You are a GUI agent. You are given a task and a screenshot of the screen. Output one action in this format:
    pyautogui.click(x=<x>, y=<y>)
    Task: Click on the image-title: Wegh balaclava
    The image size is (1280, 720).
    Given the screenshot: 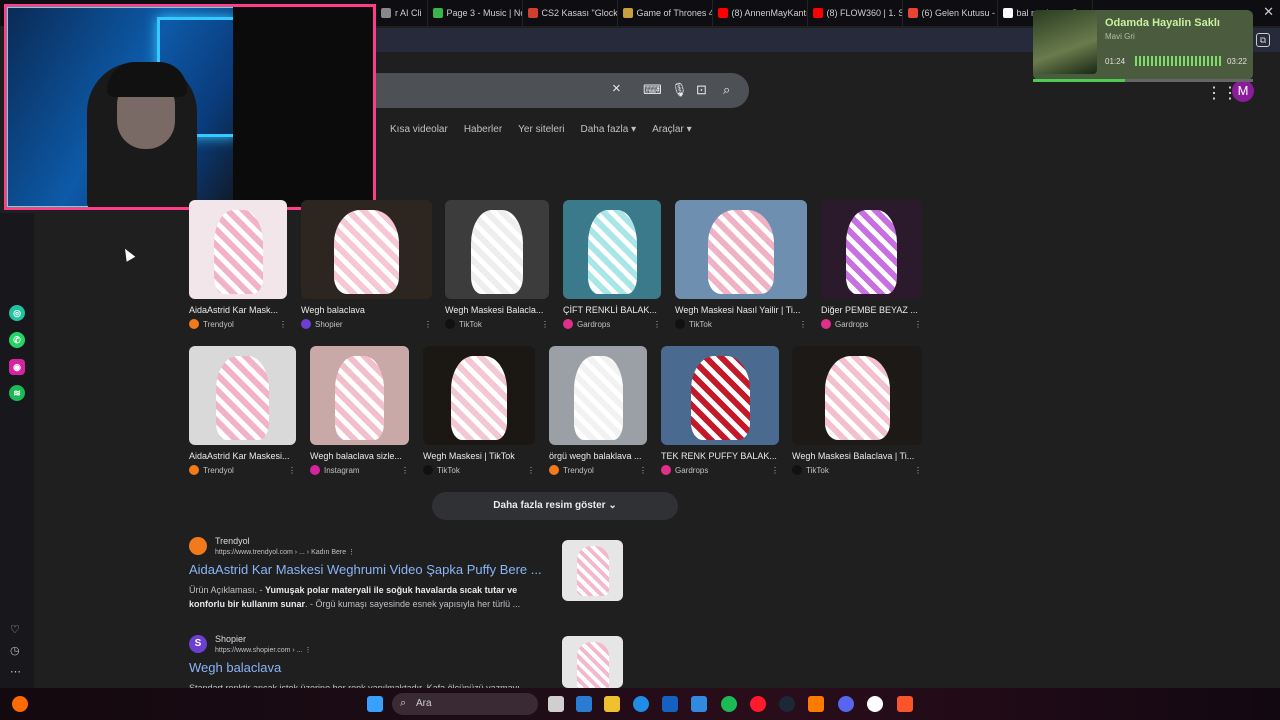 What is the action you would take?
    pyautogui.click(x=366, y=310)
    